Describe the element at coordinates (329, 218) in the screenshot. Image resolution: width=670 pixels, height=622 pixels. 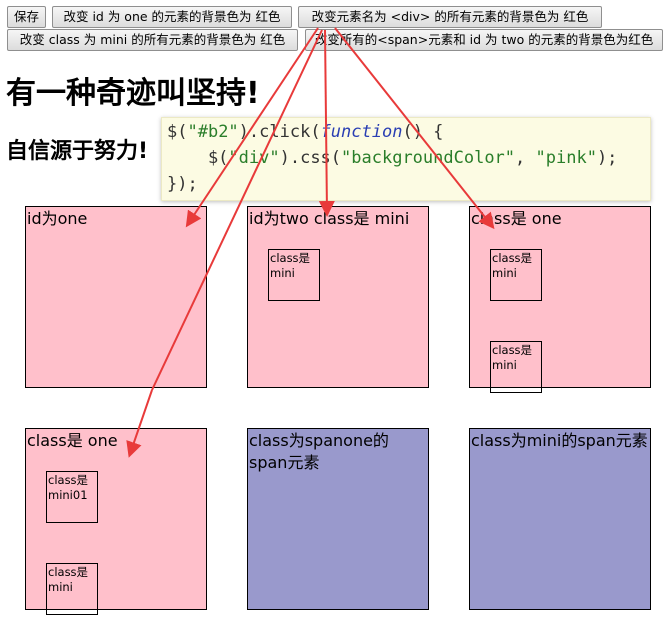
I see `box-id-two-label: id为two class是 mini` at that location.